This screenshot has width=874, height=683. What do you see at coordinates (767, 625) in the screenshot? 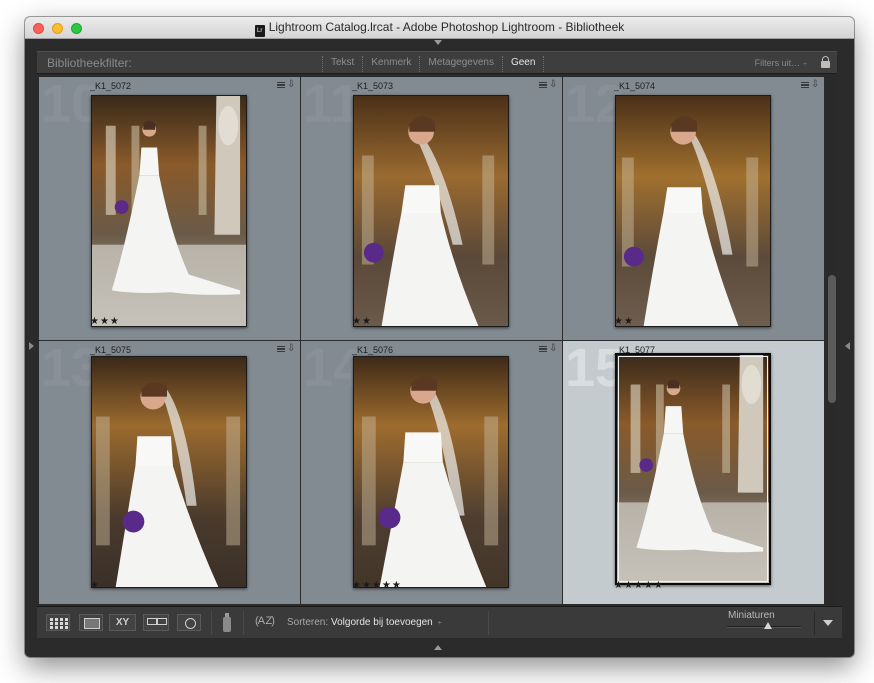
I see `thumbnail-slider-knob` at bounding box center [767, 625].